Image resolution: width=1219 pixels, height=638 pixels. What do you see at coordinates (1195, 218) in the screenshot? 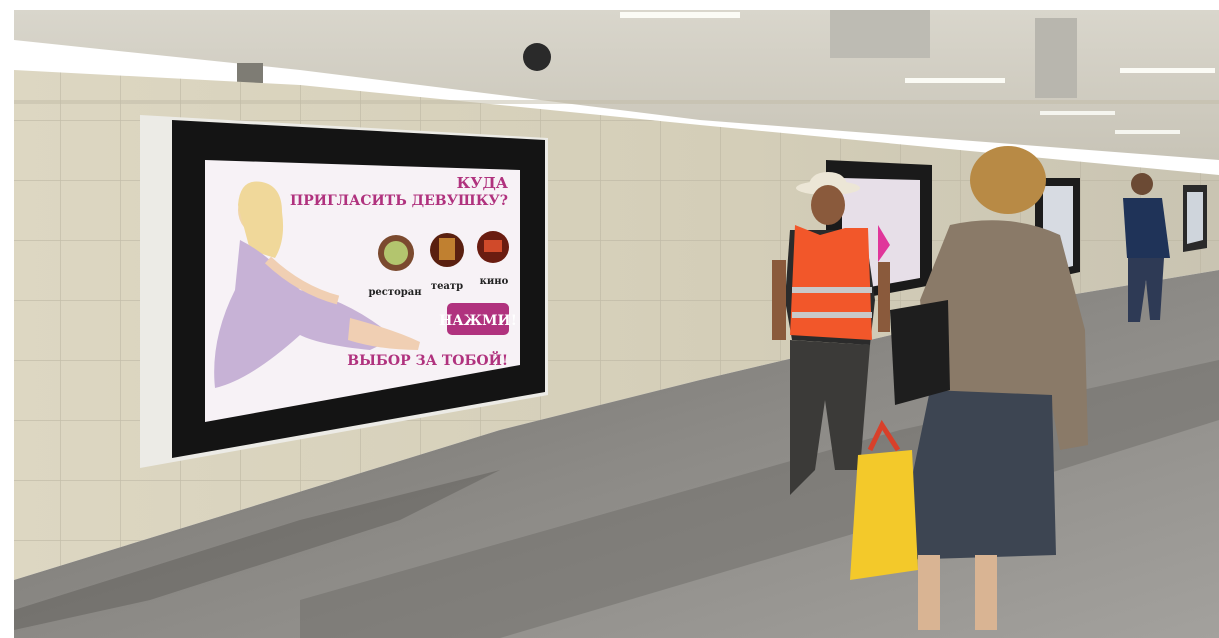
I see `distant-screen` at bounding box center [1195, 218].